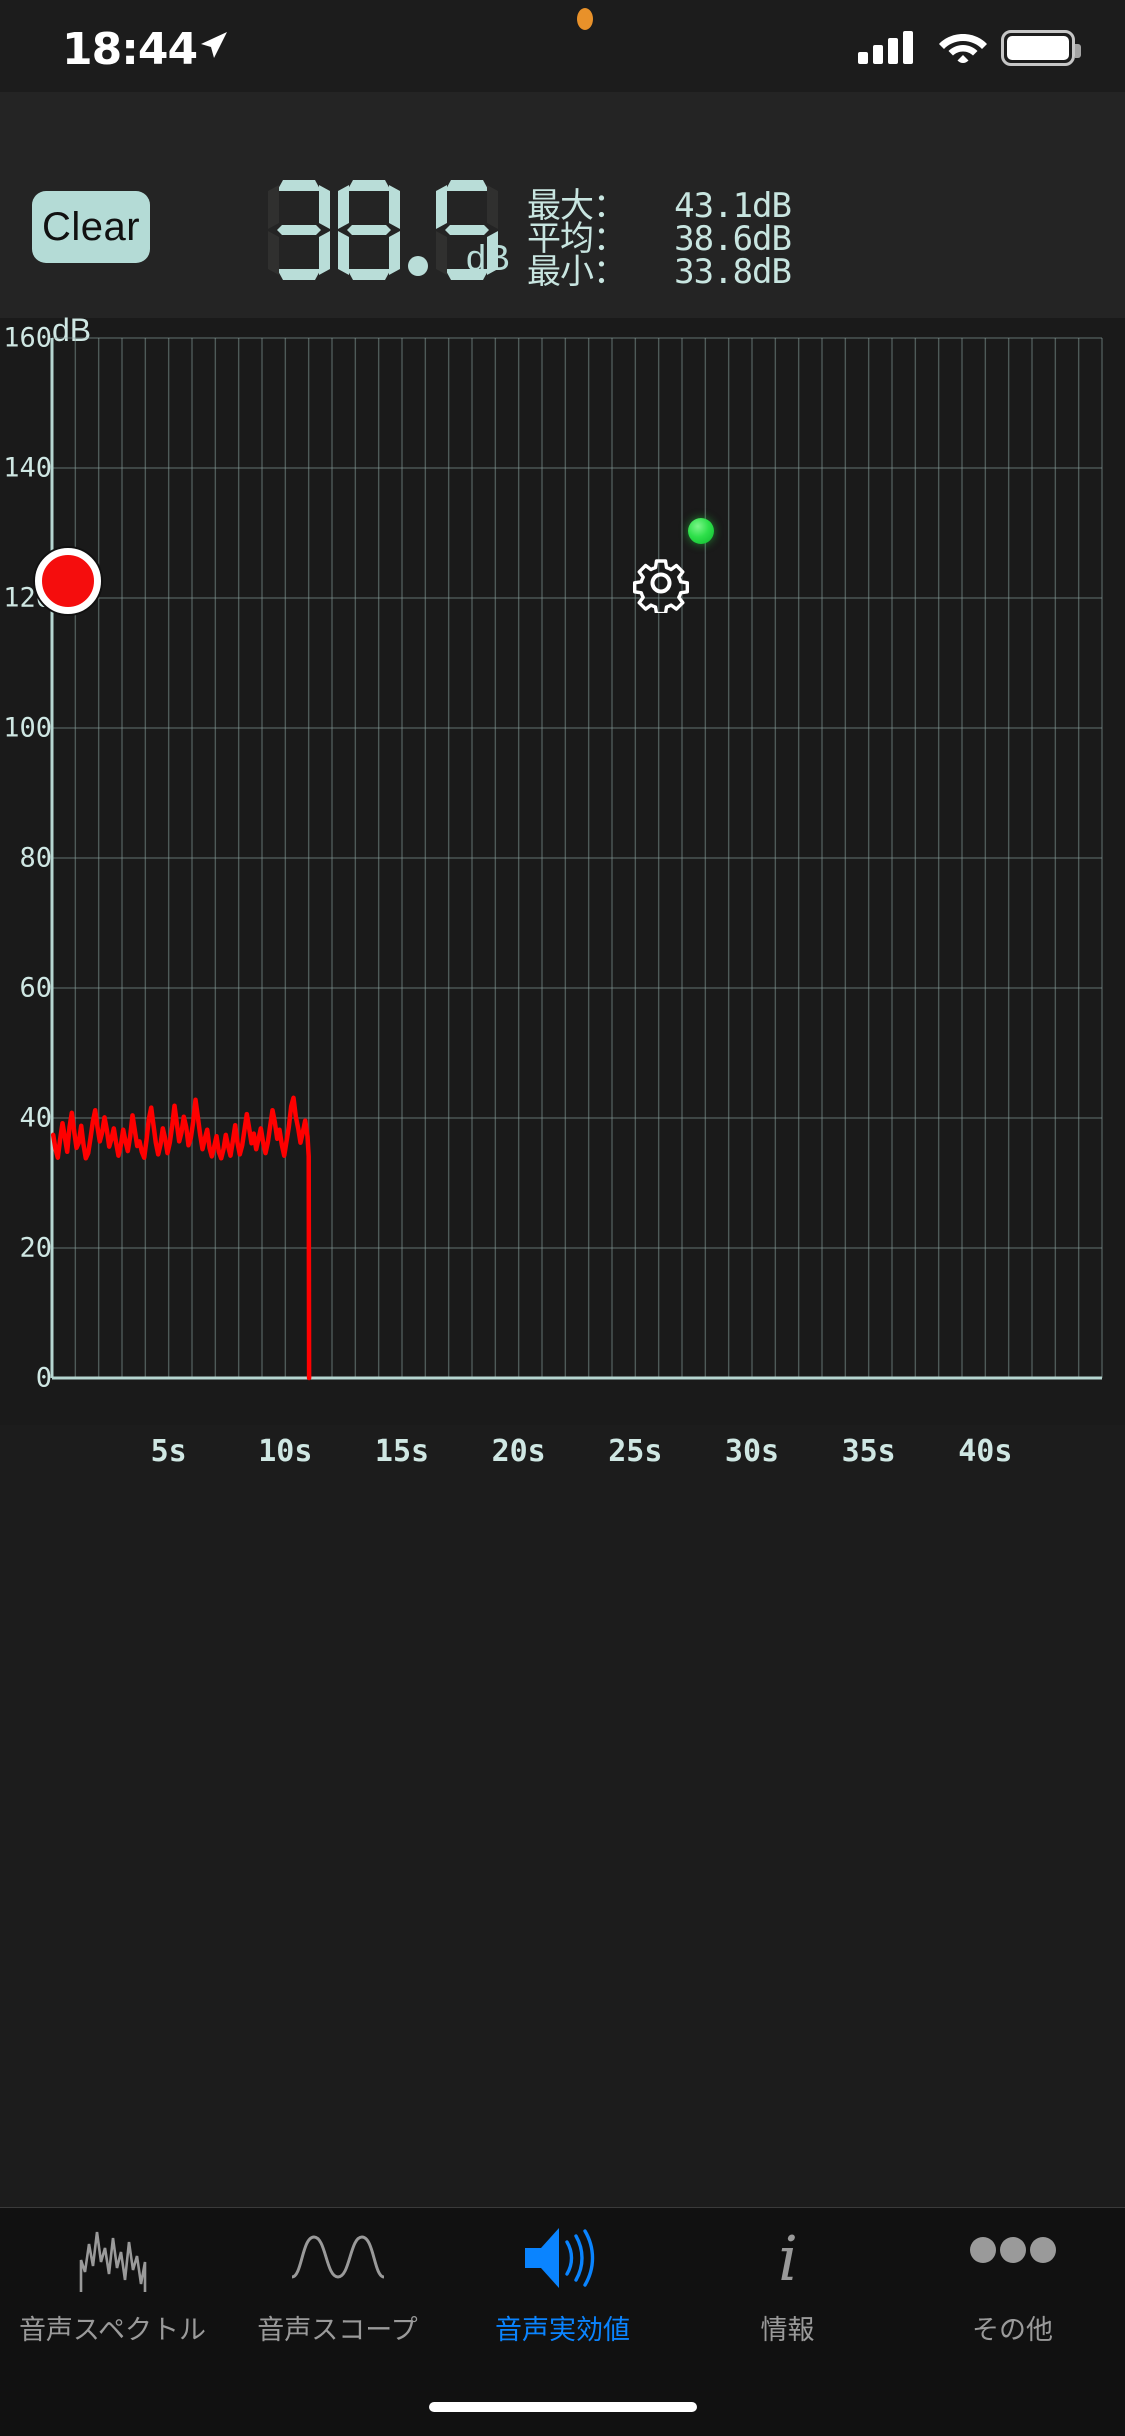  What do you see at coordinates (1041, 48) in the screenshot?
I see `battery-full-icon` at bounding box center [1041, 48].